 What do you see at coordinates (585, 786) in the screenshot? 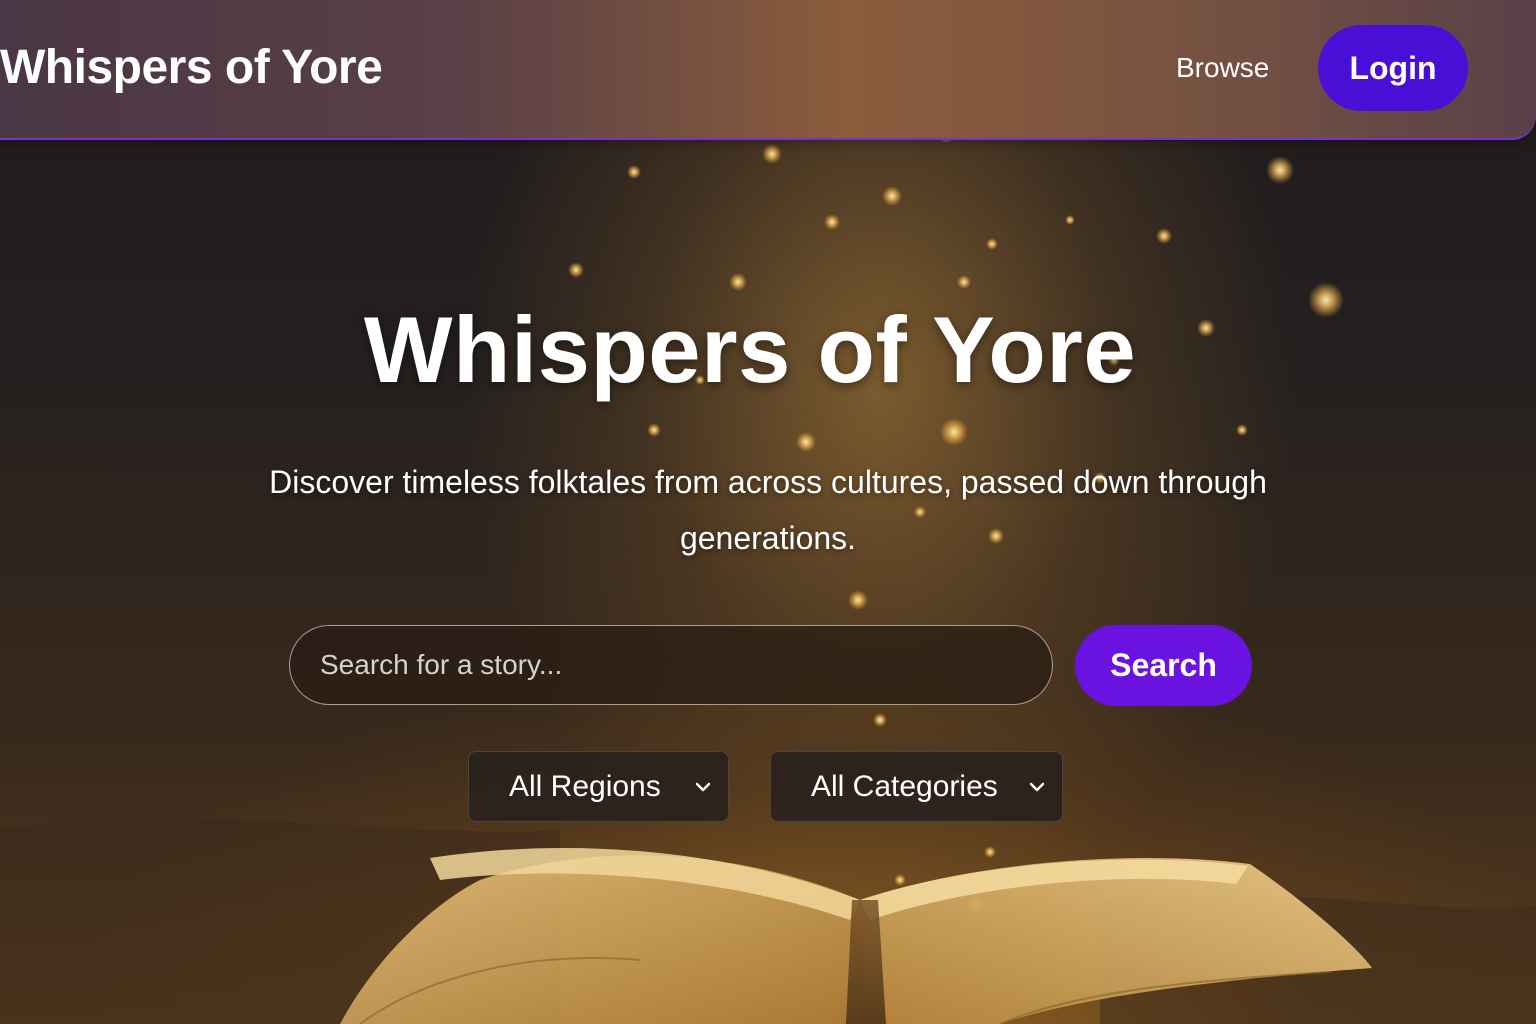
I see `region-filter-value: All Regions` at bounding box center [585, 786].